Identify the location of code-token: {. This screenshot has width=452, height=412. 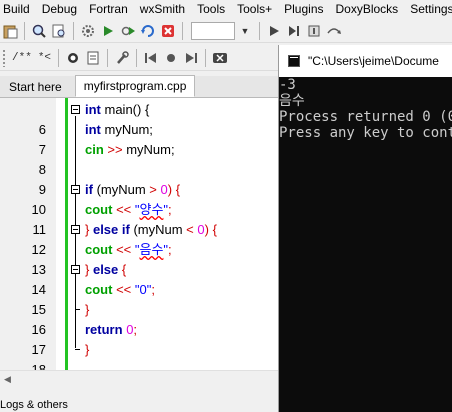
(122, 269).